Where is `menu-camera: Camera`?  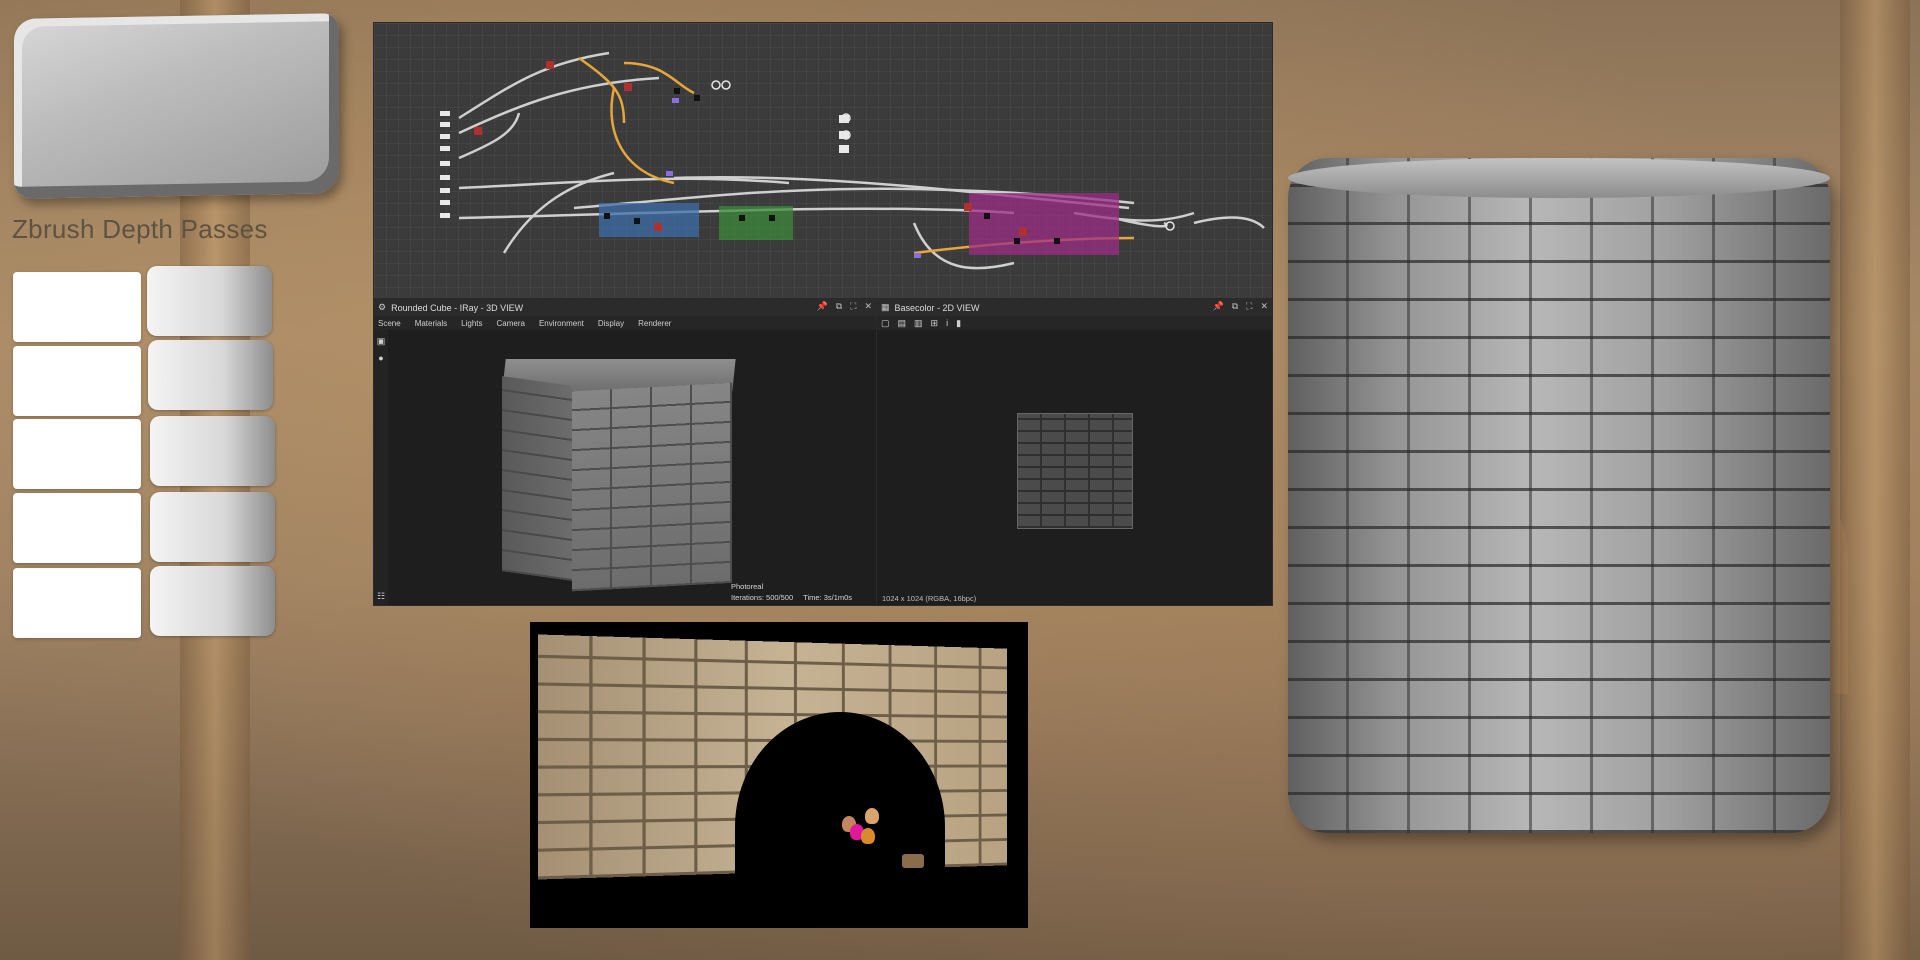 menu-camera: Camera is located at coordinates (511, 323).